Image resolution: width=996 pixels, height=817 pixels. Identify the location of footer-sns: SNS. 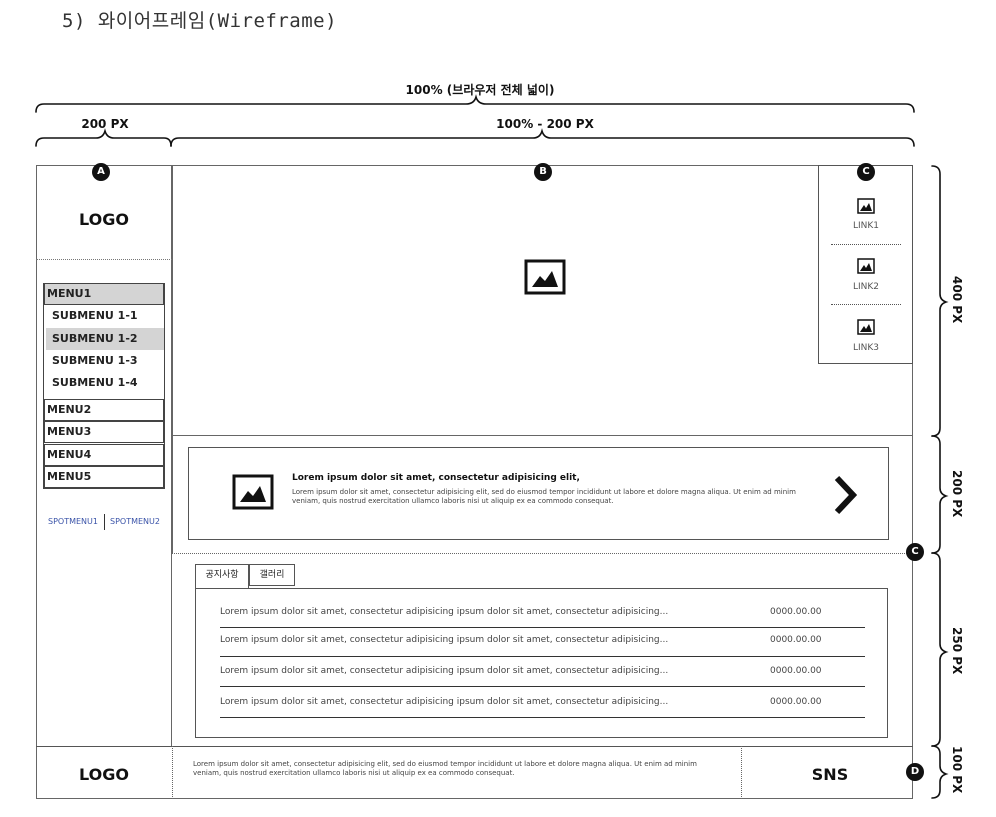
(830, 774).